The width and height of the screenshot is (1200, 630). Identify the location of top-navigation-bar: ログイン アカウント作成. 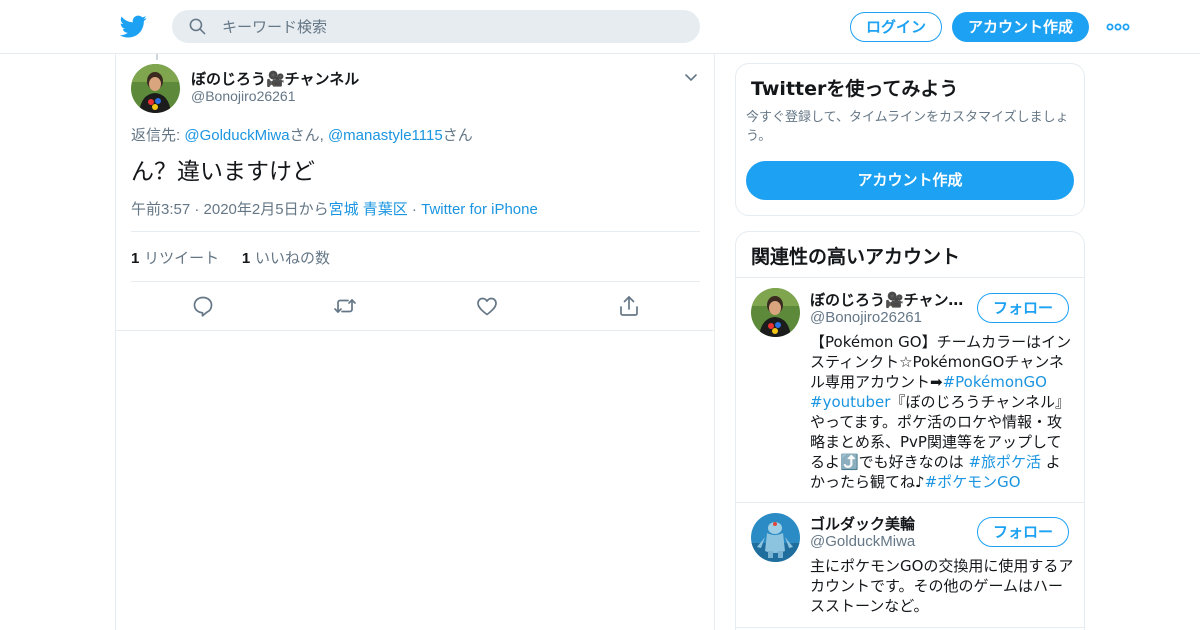
(600, 27).